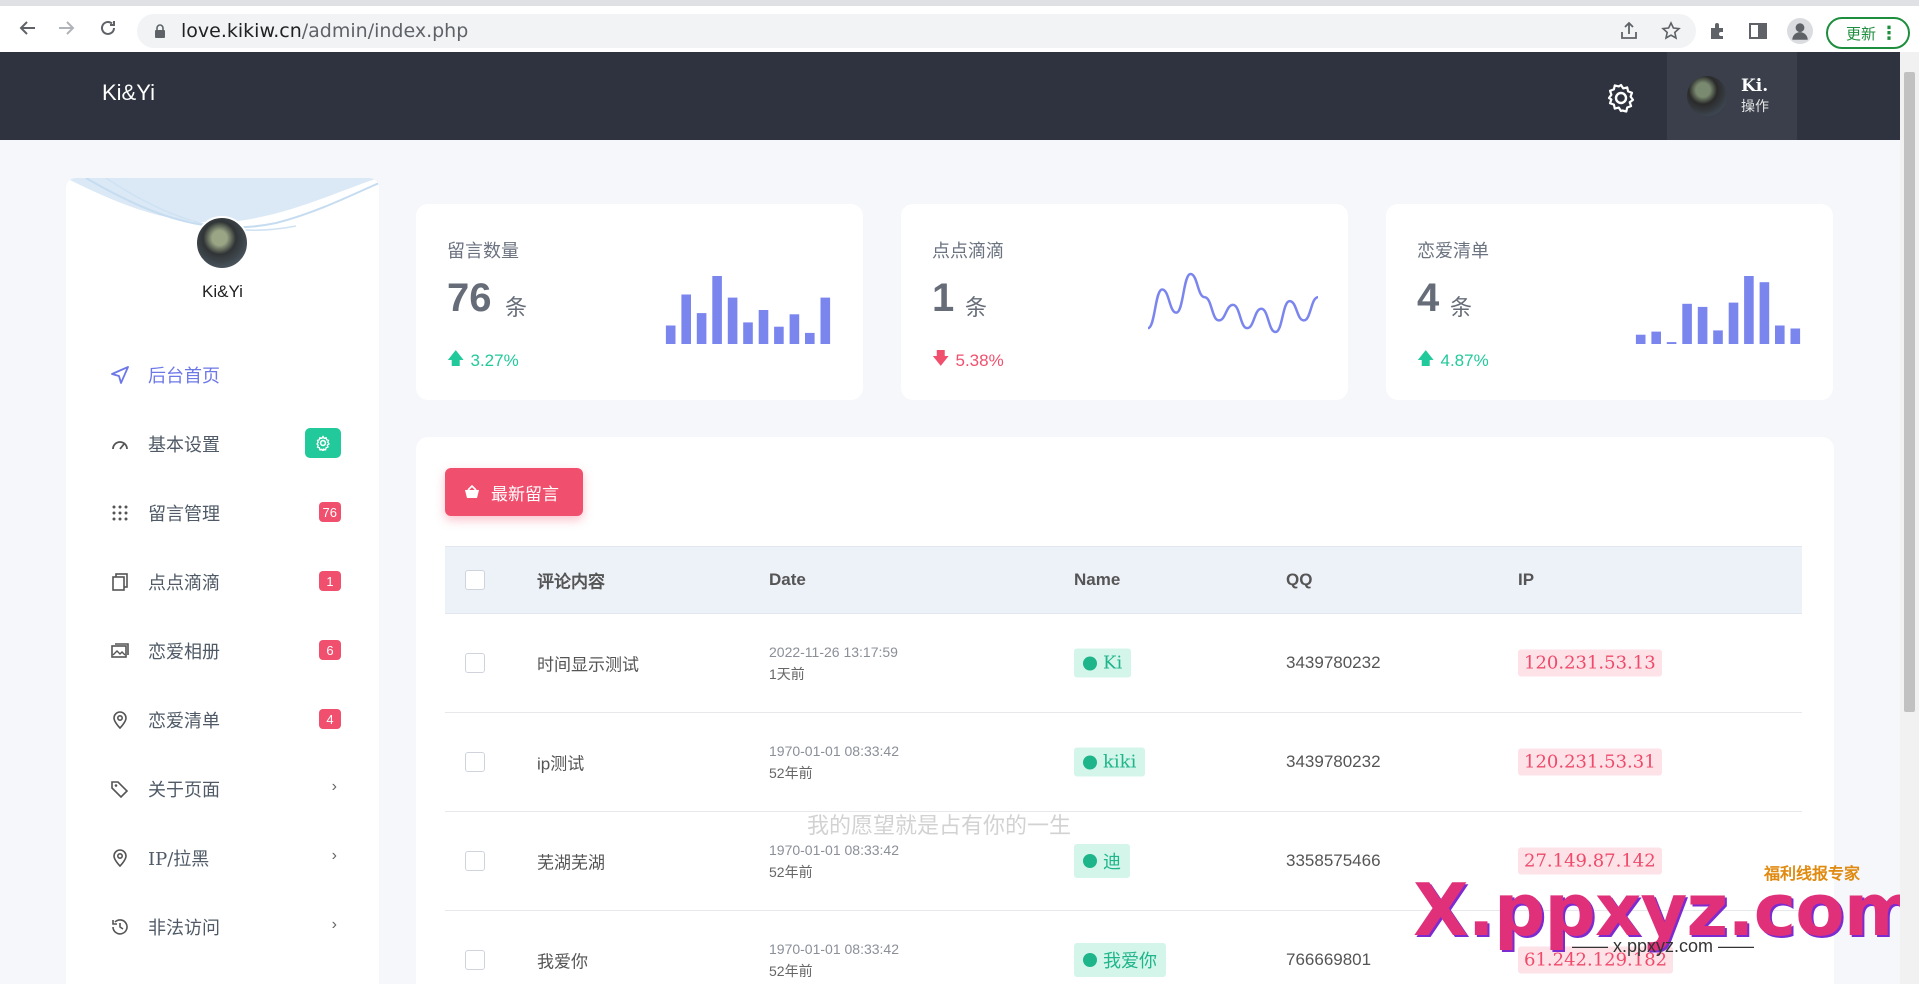 The width and height of the screenshot is (1919, 984). What do you see at coordinates (222, 719) in the screenshot?
I see `sidebar-item-lovelist: 恋爱清单 4` at bounding box center [222, 719].